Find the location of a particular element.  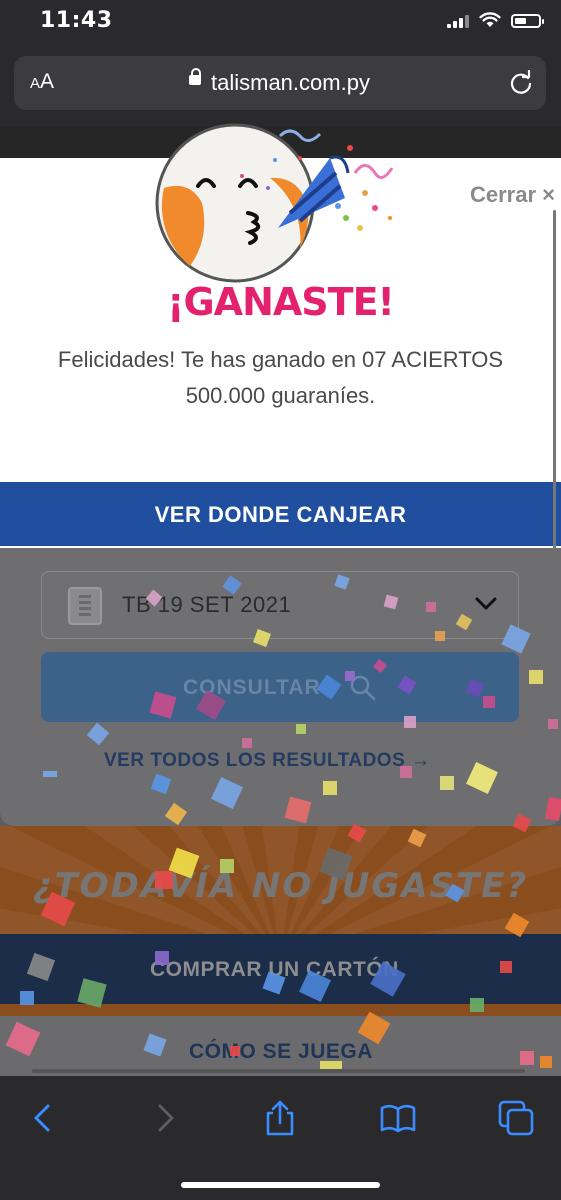

share-icon is located at coordinates (280, 1118).